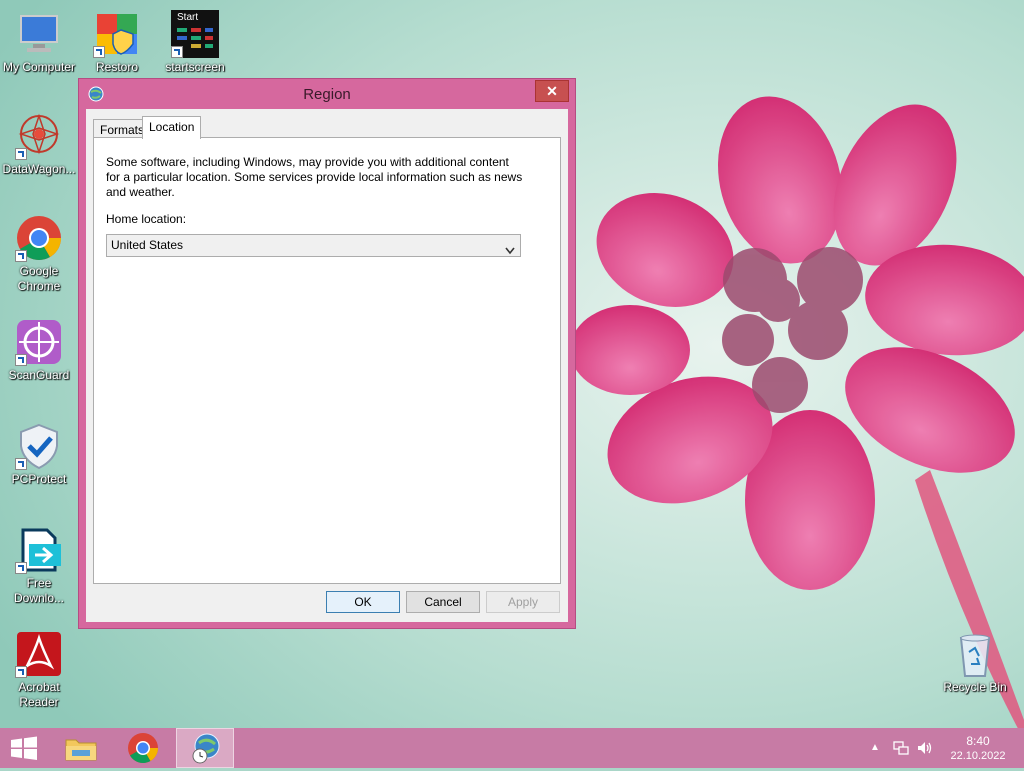 The width and height of the screenshot is (1024, 771). I want to click on home-location-value: United States, so click(147, 245).